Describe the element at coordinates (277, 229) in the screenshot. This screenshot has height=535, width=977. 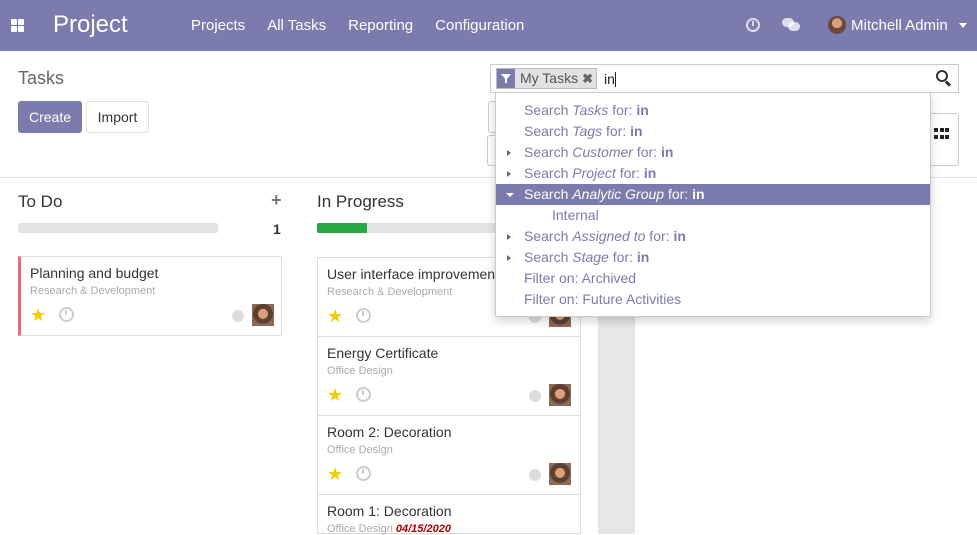
I see `column-count: 1` at that location.